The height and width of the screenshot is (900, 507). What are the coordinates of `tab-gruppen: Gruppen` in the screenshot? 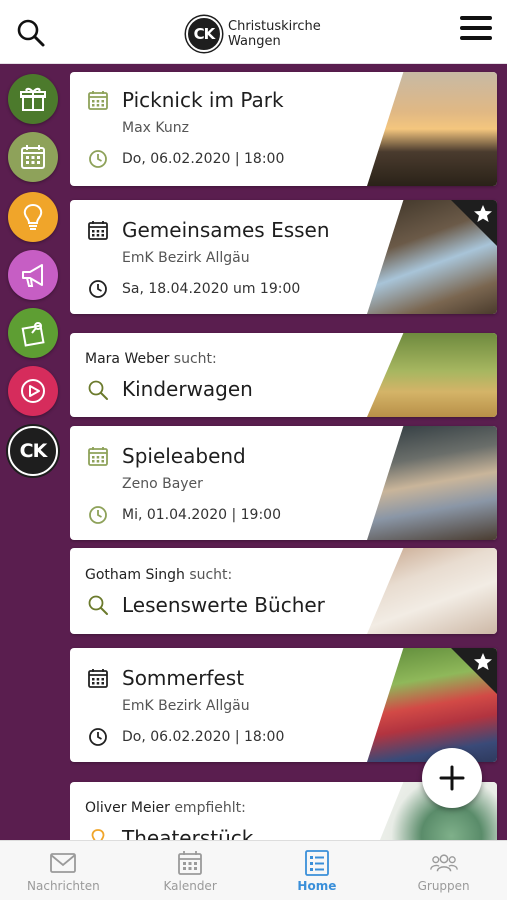 It's located at (443, 870).